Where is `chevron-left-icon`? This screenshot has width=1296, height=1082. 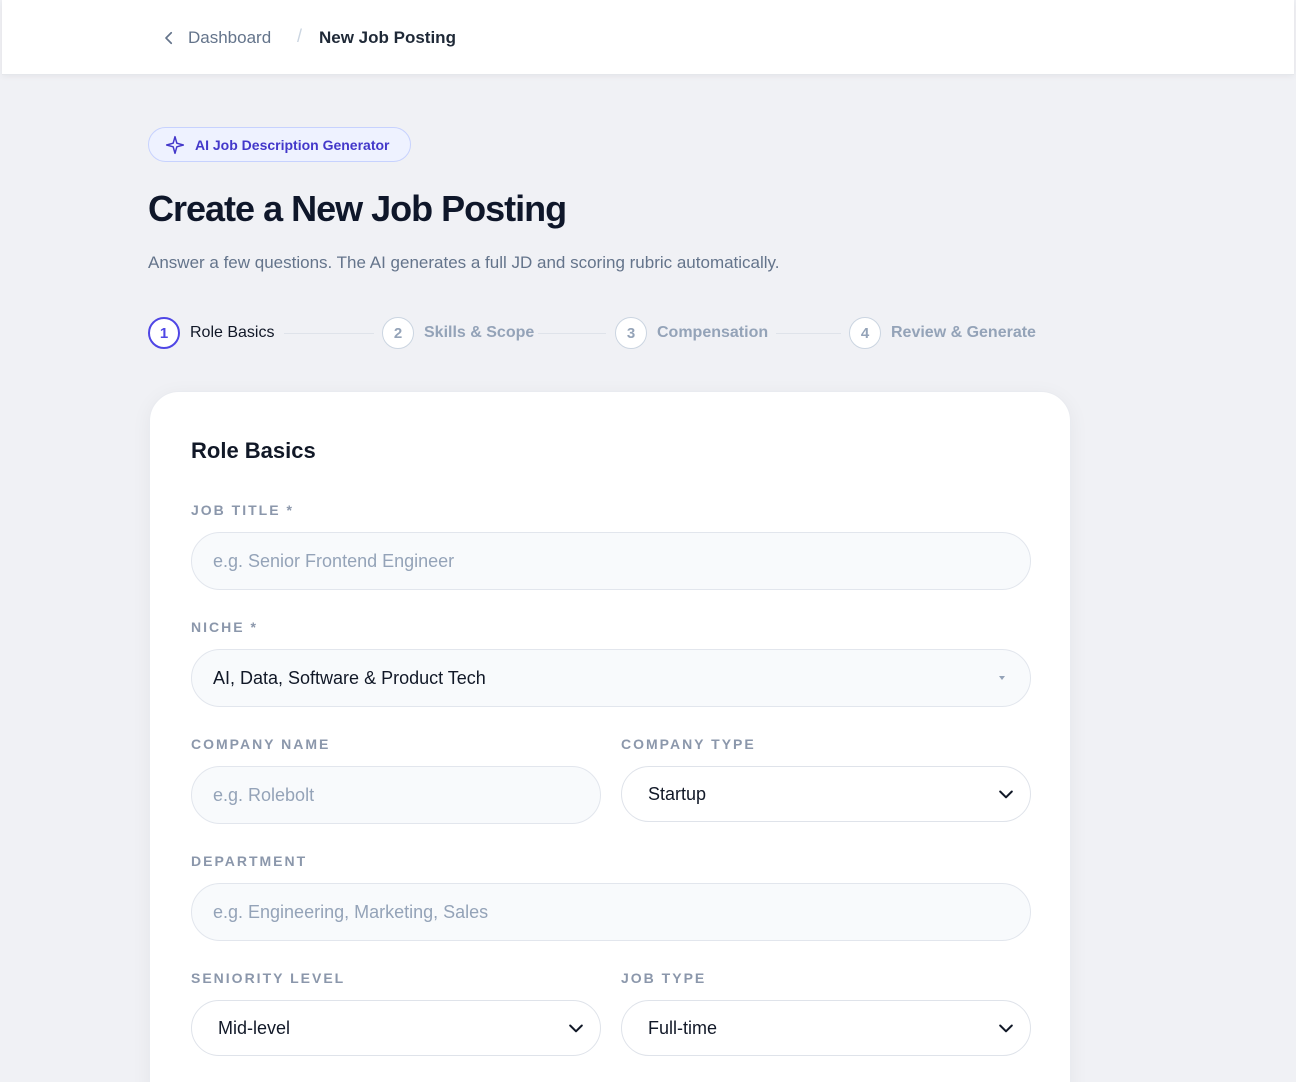 chevron-left-icon is located at coordinates (169, 38).